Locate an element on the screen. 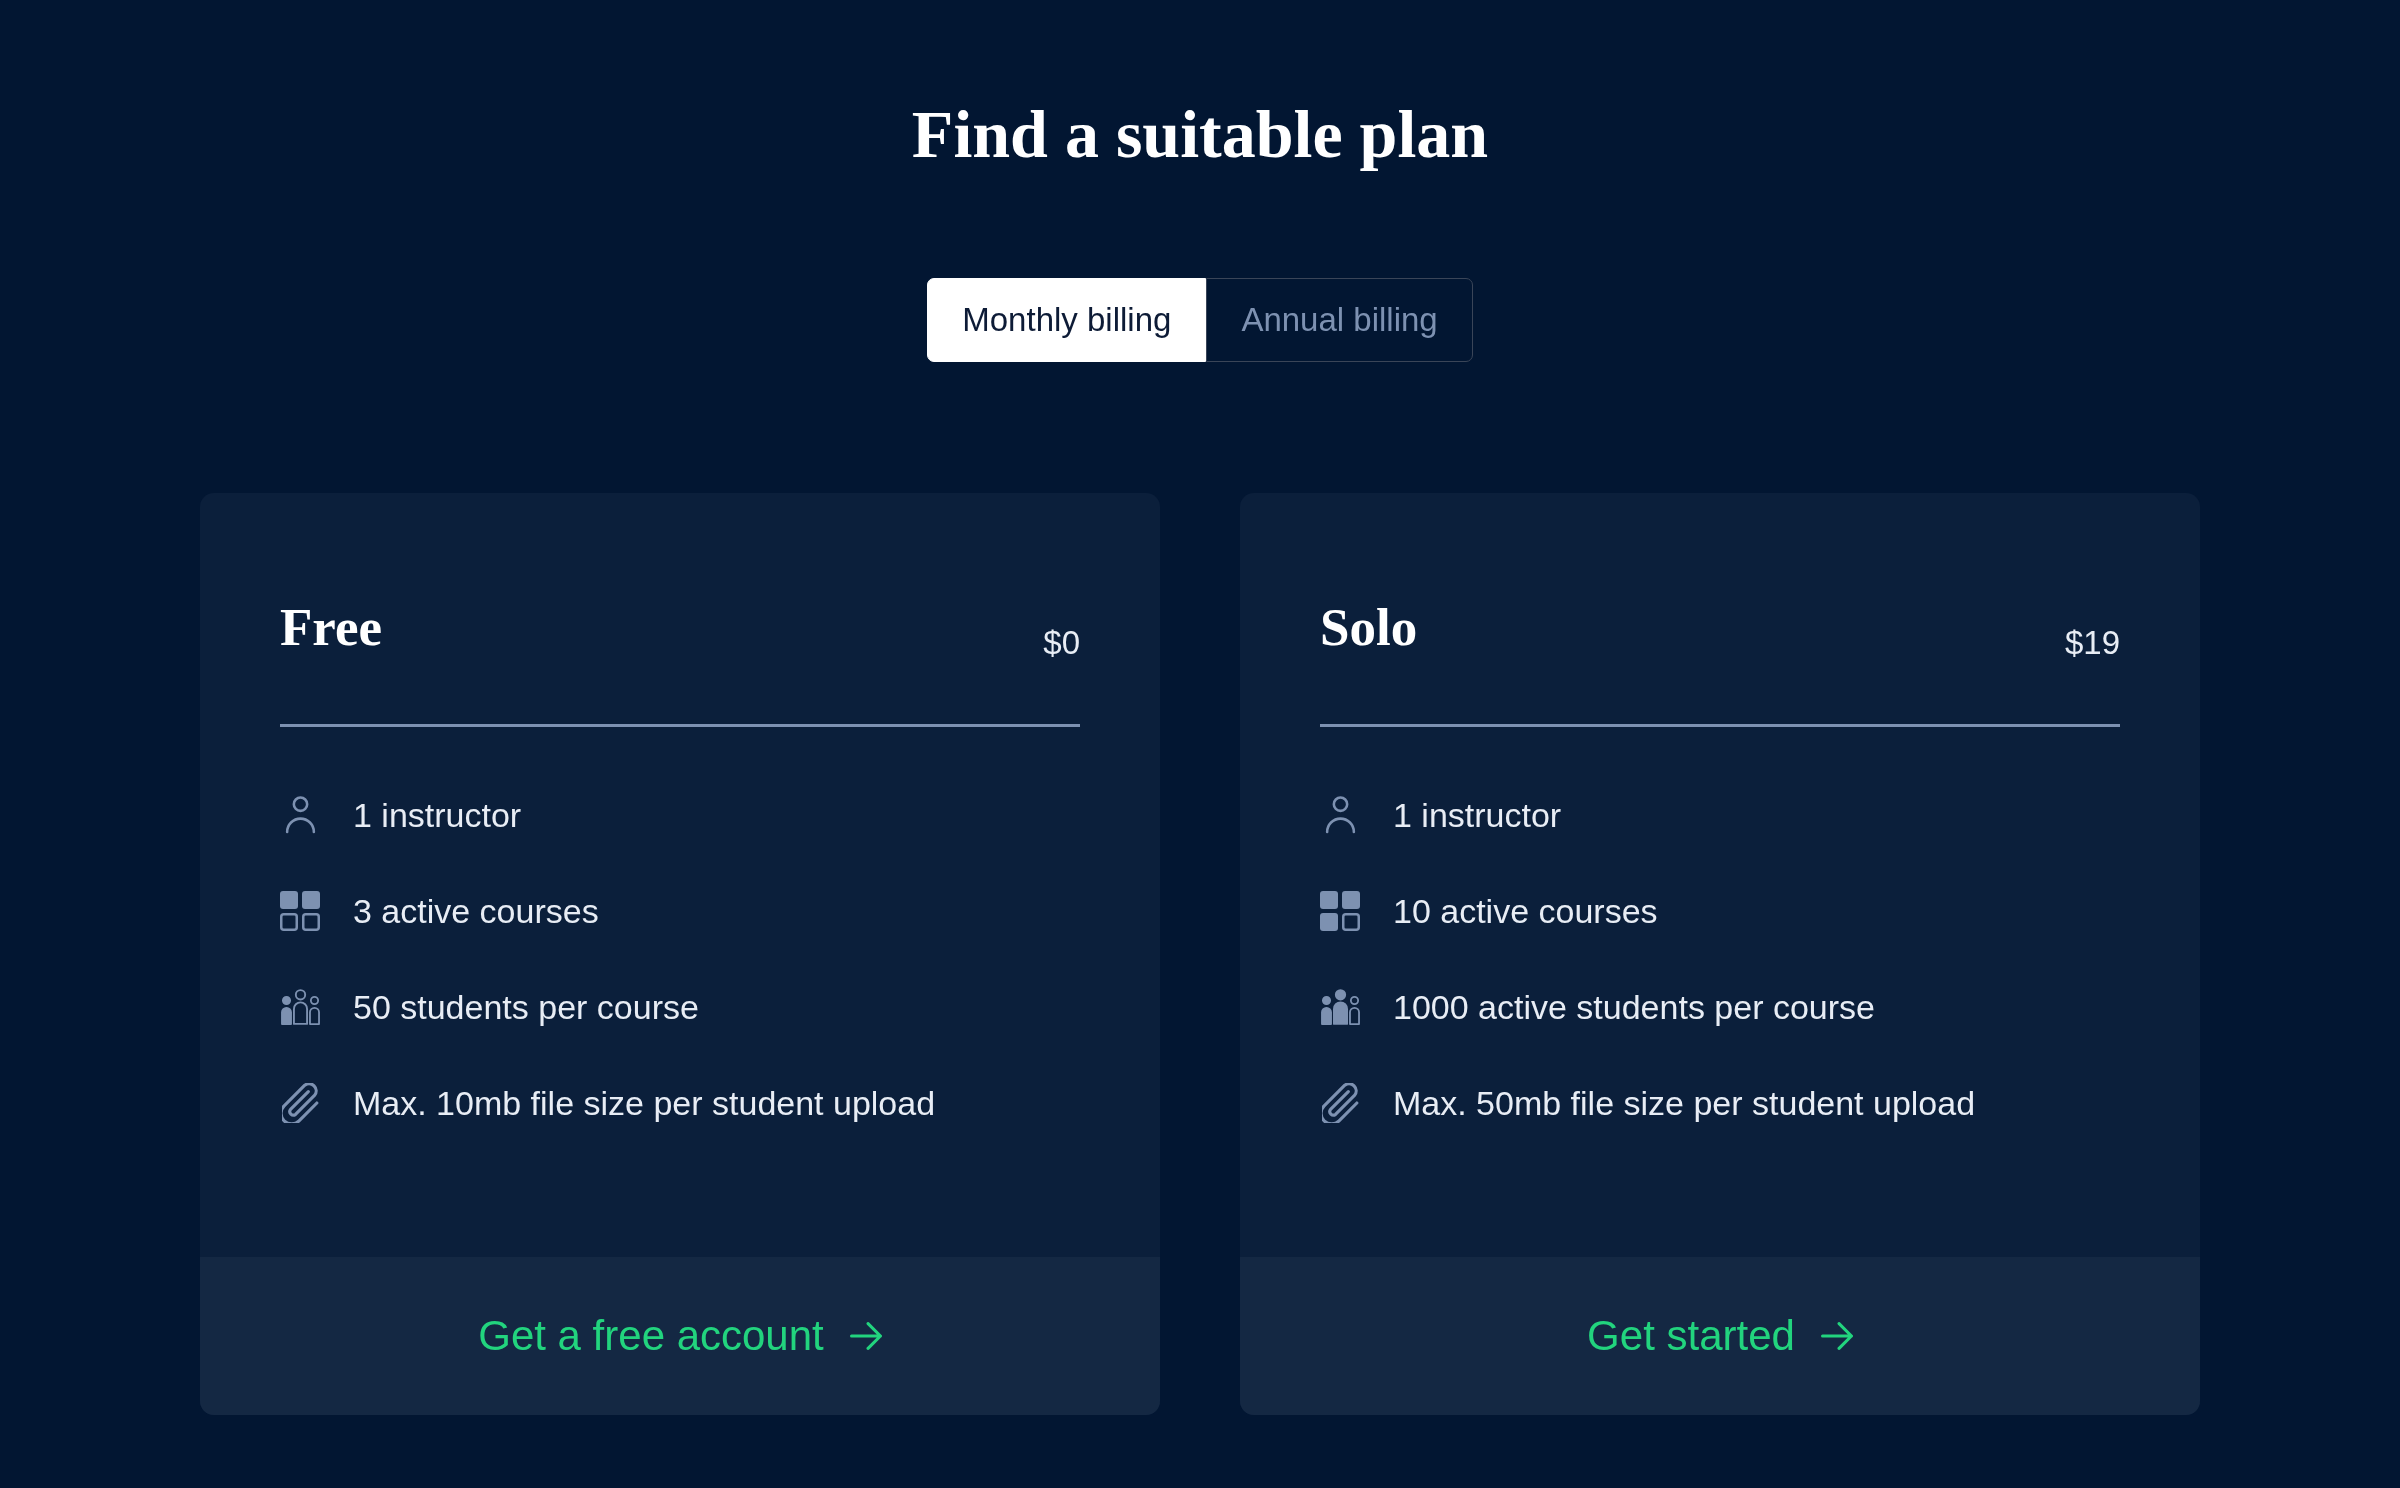 This screenshot has width=2400, height=1488. billing-tab: Annual billing is located at coordinates (1339, 319).